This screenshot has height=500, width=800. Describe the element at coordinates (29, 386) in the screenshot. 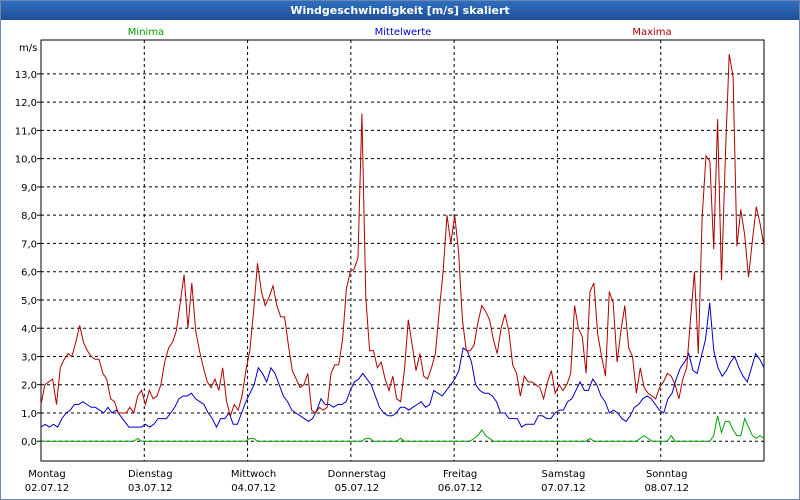

I see `y-tick-label: 2,0` at that location.